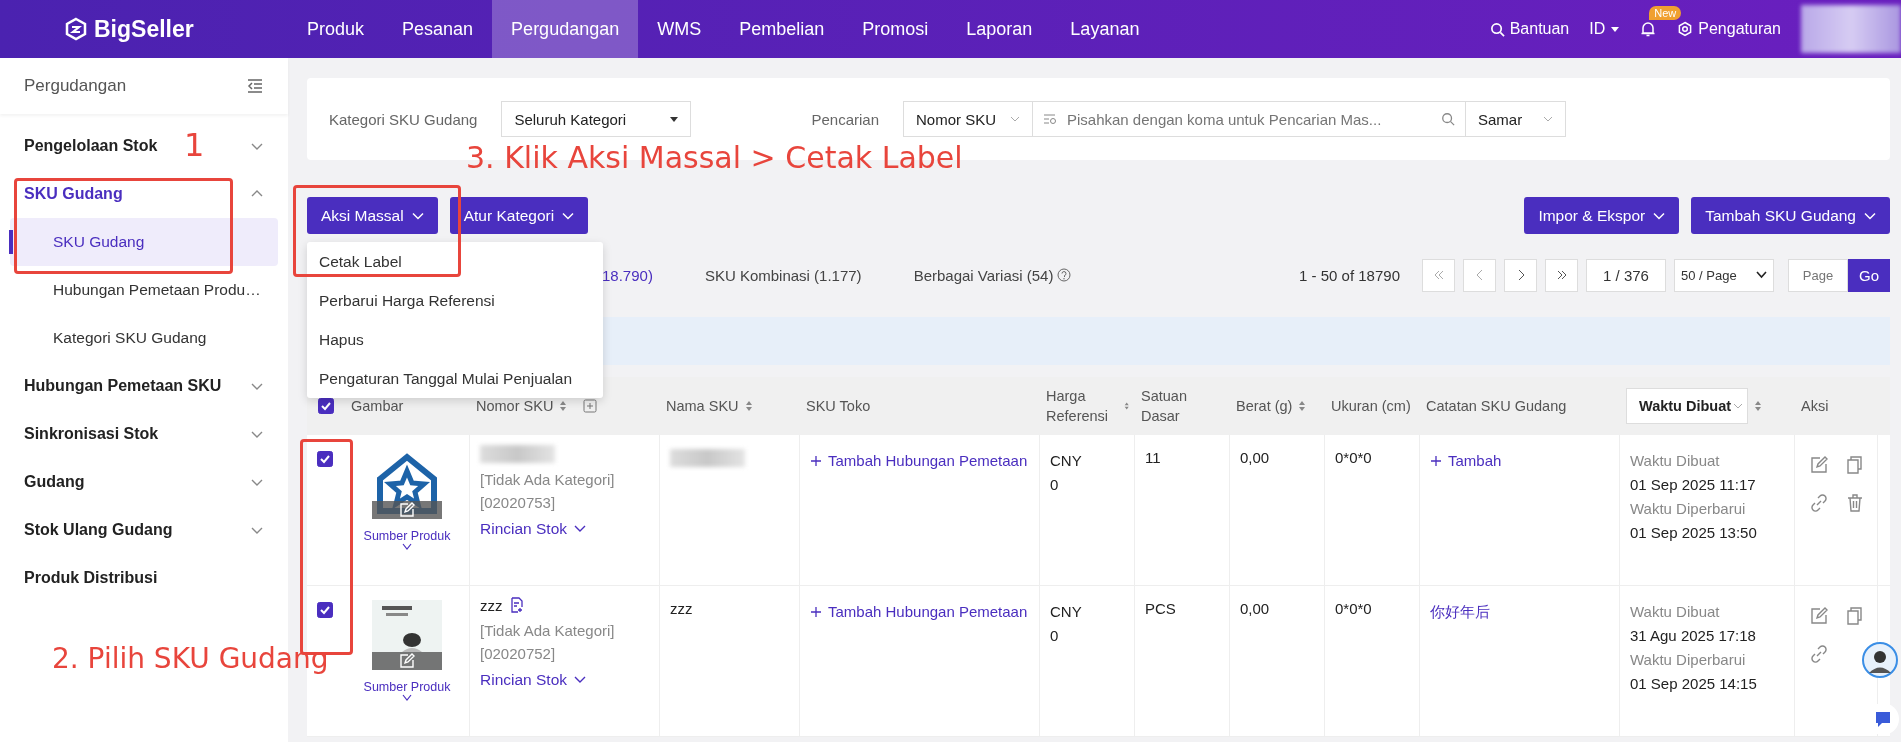  What do you see at coordinates (1353, 457) in the screenshot?
I see `size: 0*0*0` at bounding box center [1353, 457].